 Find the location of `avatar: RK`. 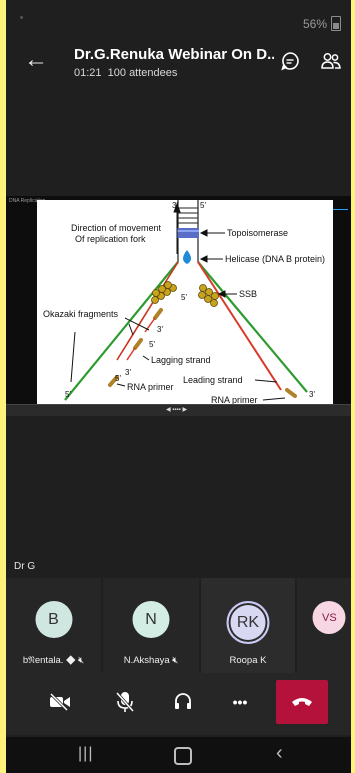

avatar: RK is located at coordinates (248, 622).